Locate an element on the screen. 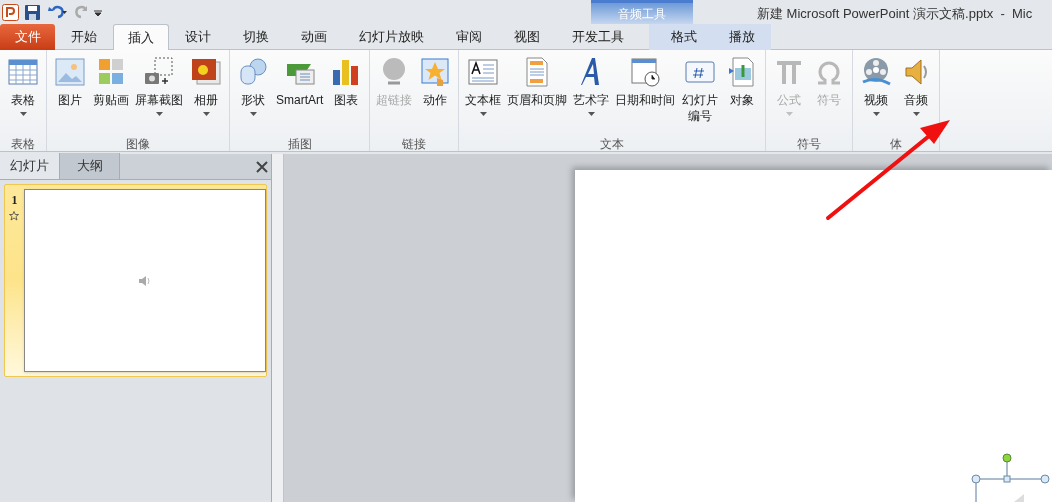  group-label: 文本 is located at coordinates (612, 144).